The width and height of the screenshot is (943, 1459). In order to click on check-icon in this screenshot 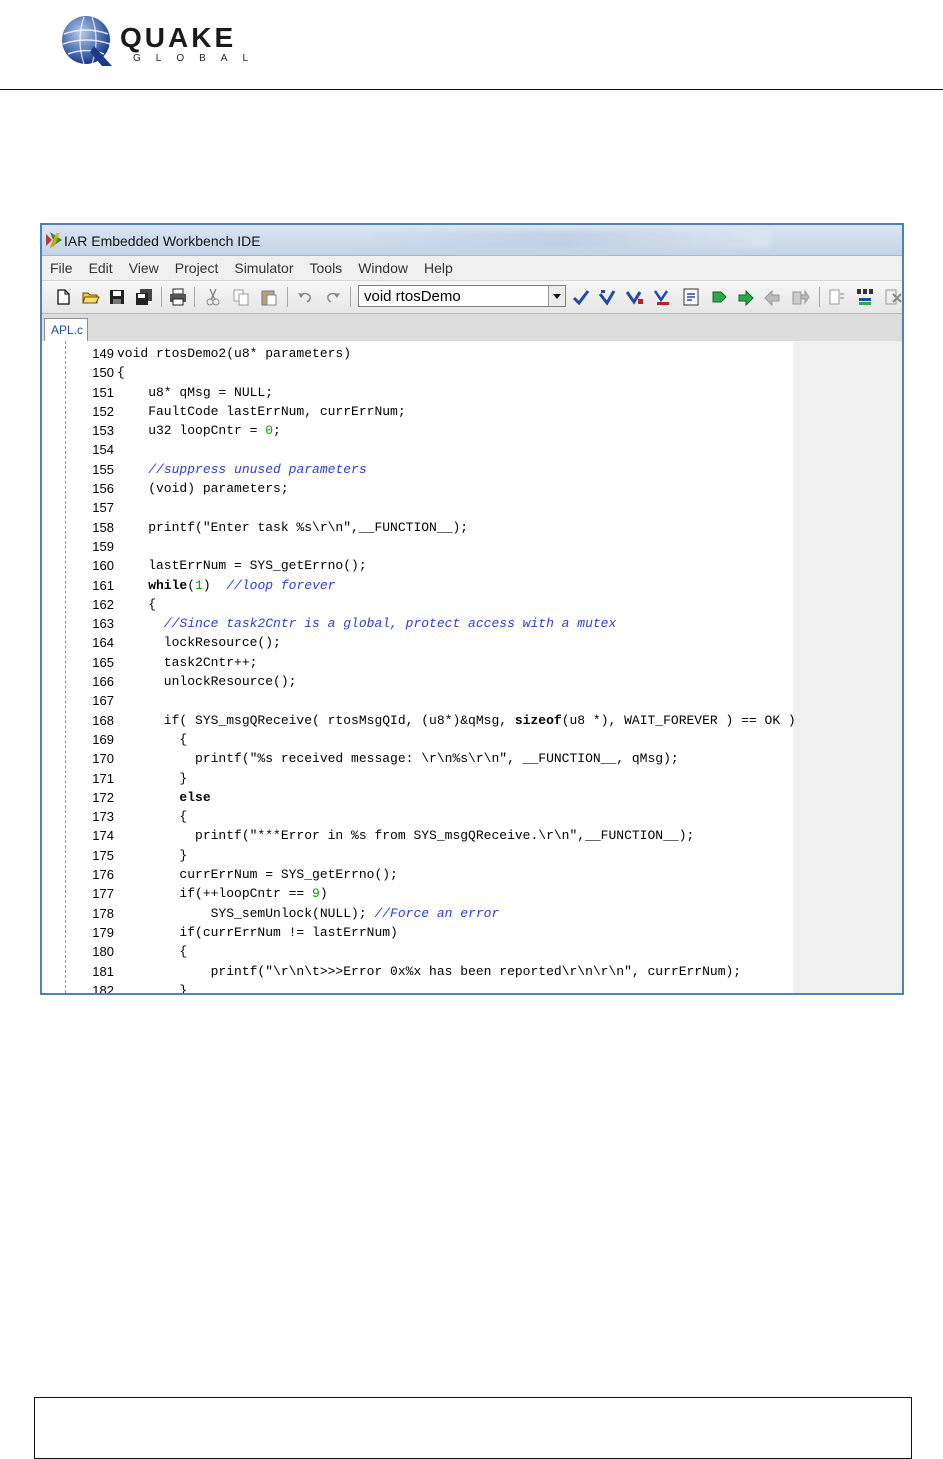, I will do `click(581, 297)`.